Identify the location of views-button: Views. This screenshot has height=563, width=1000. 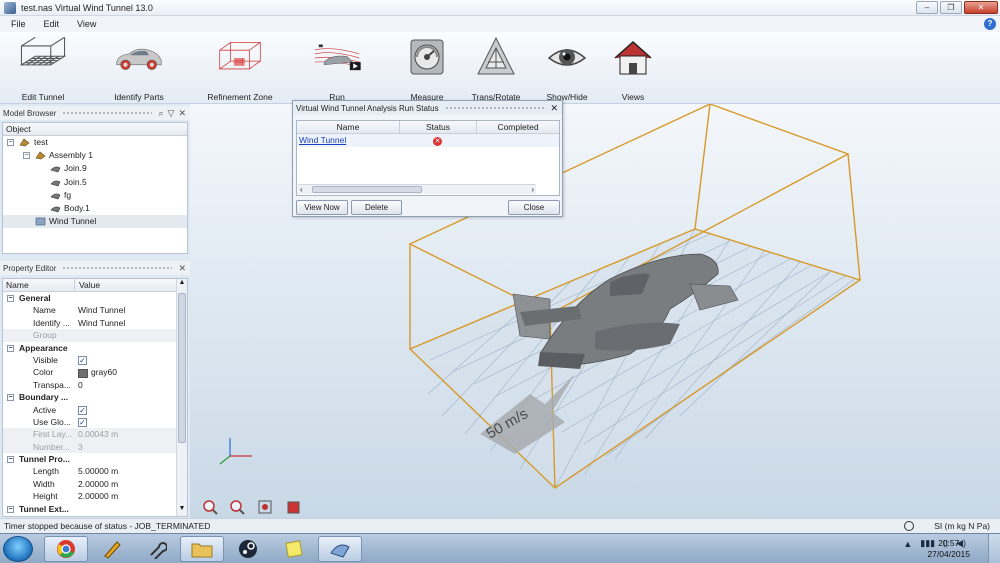
(633, 69).